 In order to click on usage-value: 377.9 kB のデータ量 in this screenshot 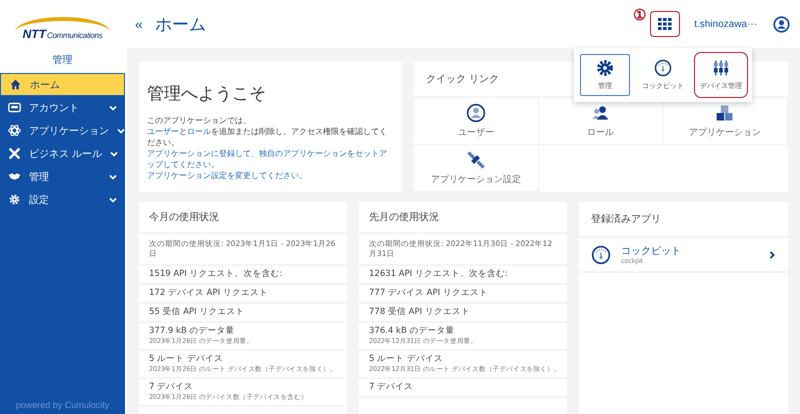, I will do `click(192, 331)`.